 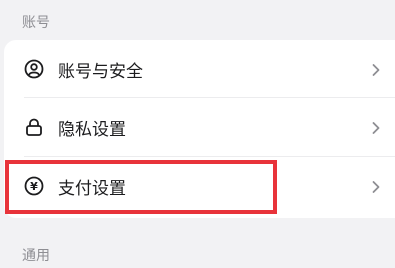 I want to click on lock-icon, so click(x=34, y=127).